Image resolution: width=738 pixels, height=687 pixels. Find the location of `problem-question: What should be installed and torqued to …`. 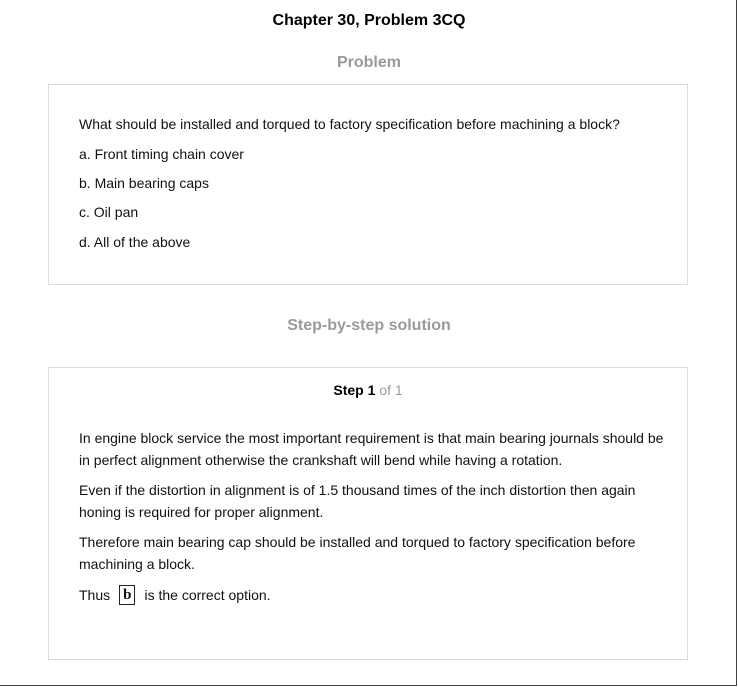

problem-question: What should be installed and torqued to … is located at coordinates (349, 124).